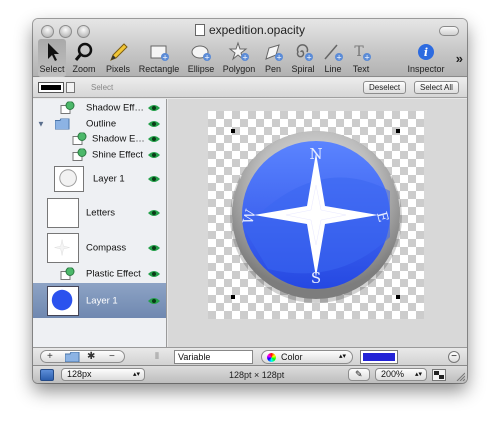 This screenshot has width=500, height=429. I want to click on icon-size-popup: 128px ▴▾, so click(103, 374).